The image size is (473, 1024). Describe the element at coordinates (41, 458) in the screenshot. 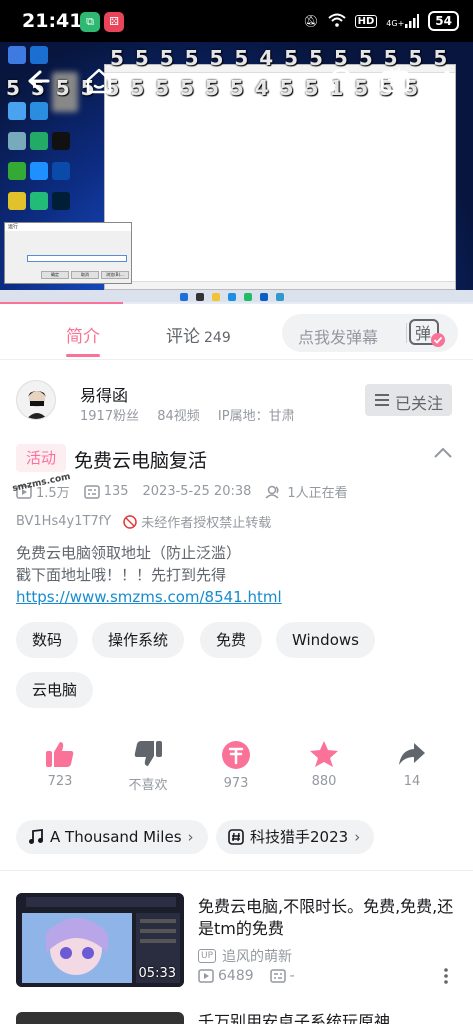

I see `activity-badge: 活动` at that location.